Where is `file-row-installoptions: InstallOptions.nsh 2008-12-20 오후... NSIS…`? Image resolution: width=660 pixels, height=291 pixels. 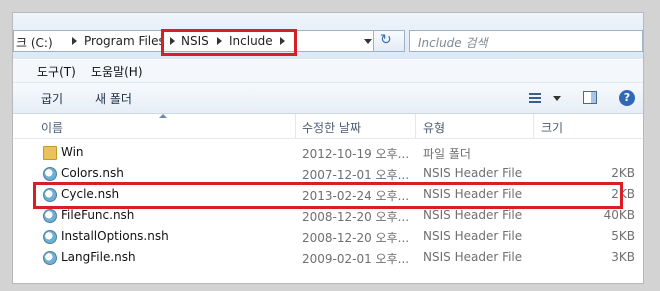 file-row-installoptions: InstallOptions.nsh 2008-12-20 오후... NSIS… is located at coordinates (328, 237).